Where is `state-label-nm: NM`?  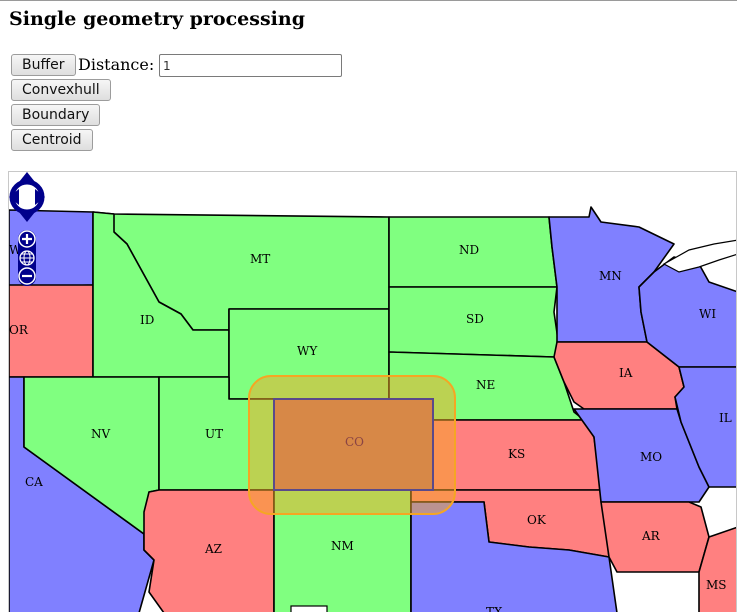
state-label-nm: NM is located at coordinates (342, 546).